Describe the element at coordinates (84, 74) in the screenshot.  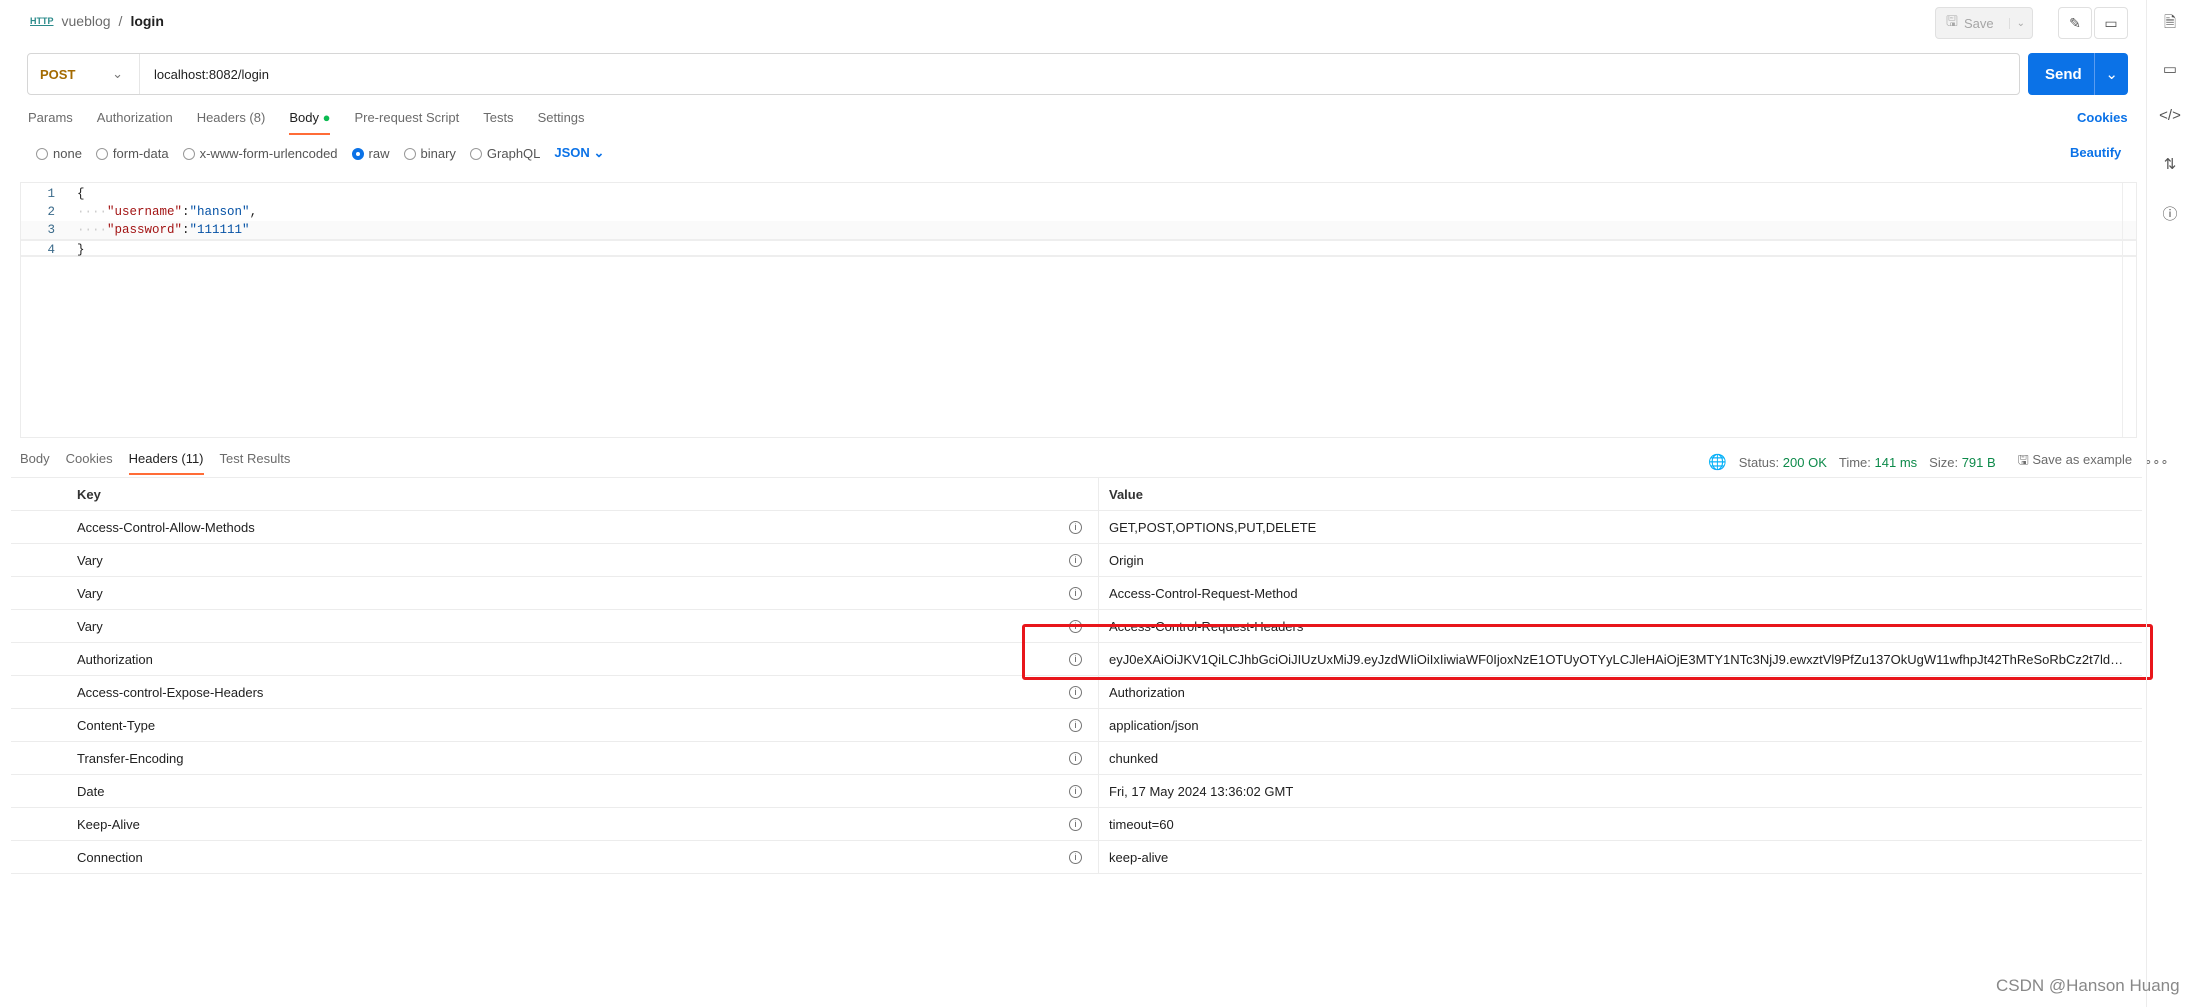
I see `method-select: POST ⌄` at that location.